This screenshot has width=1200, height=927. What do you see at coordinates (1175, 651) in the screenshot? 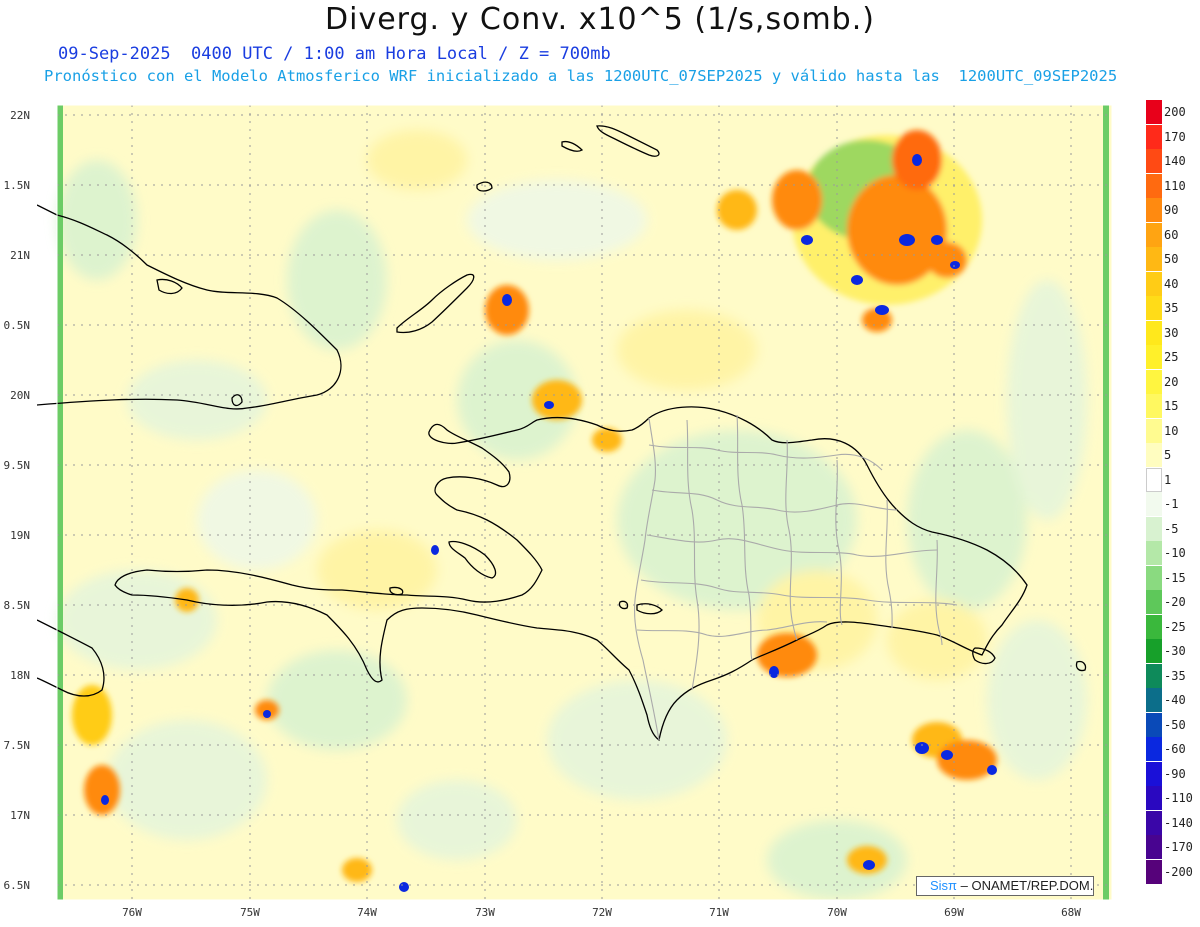
I see `colorbar-label: -30` at bounding box center [1175, 651].